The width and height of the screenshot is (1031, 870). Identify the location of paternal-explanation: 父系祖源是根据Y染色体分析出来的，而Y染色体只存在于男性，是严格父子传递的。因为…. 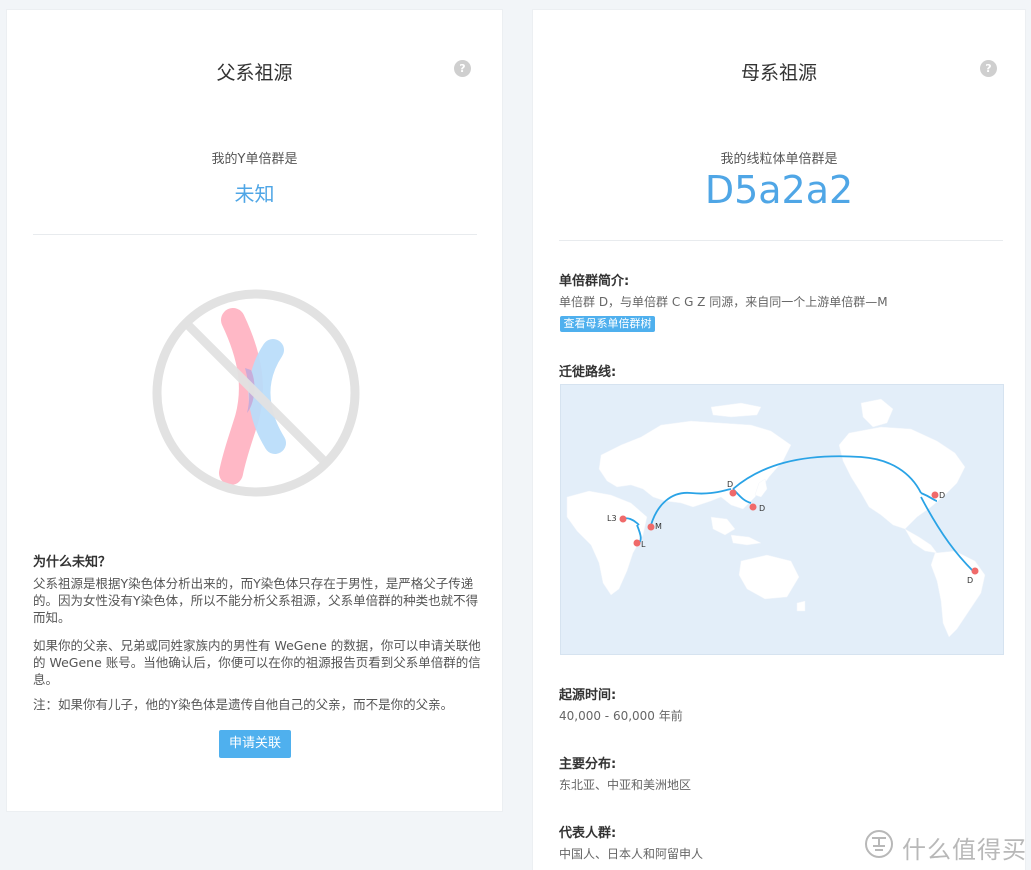
(256, 600).